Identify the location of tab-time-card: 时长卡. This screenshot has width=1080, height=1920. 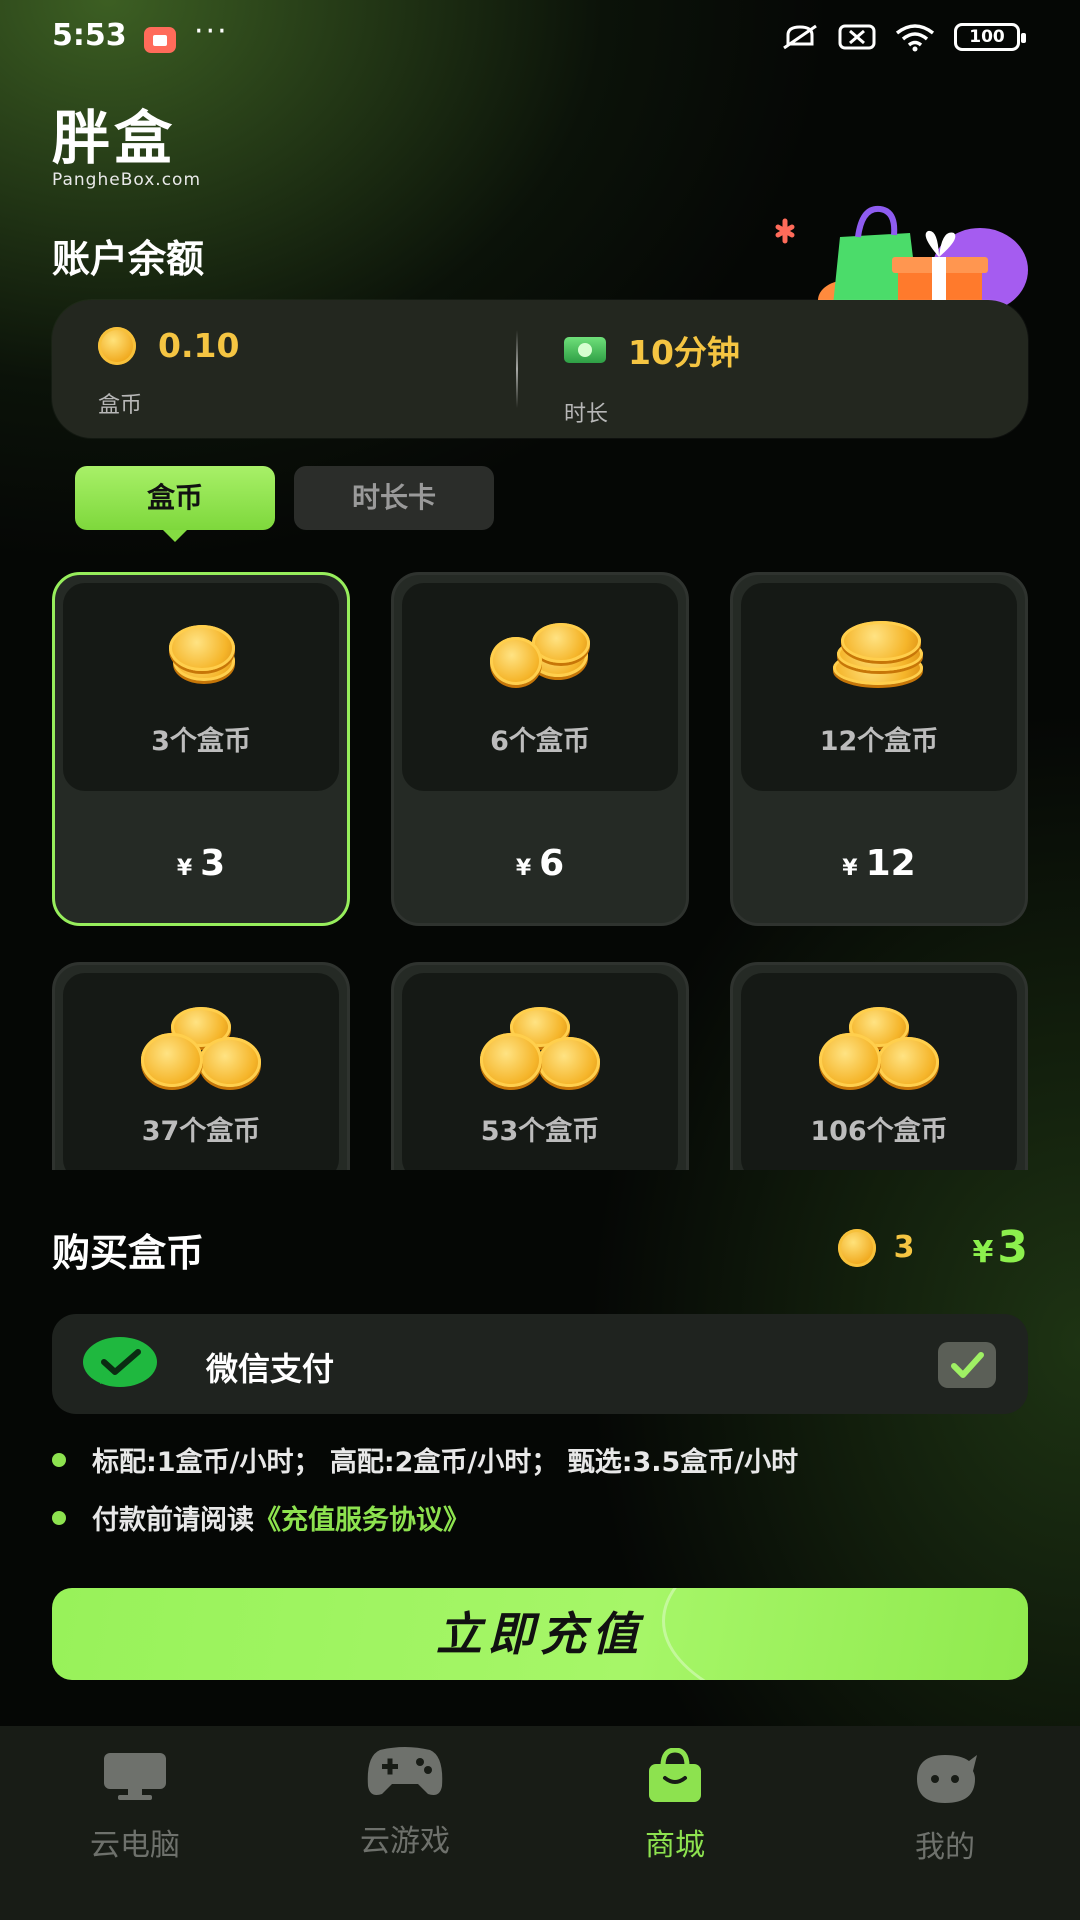
(394, 498).